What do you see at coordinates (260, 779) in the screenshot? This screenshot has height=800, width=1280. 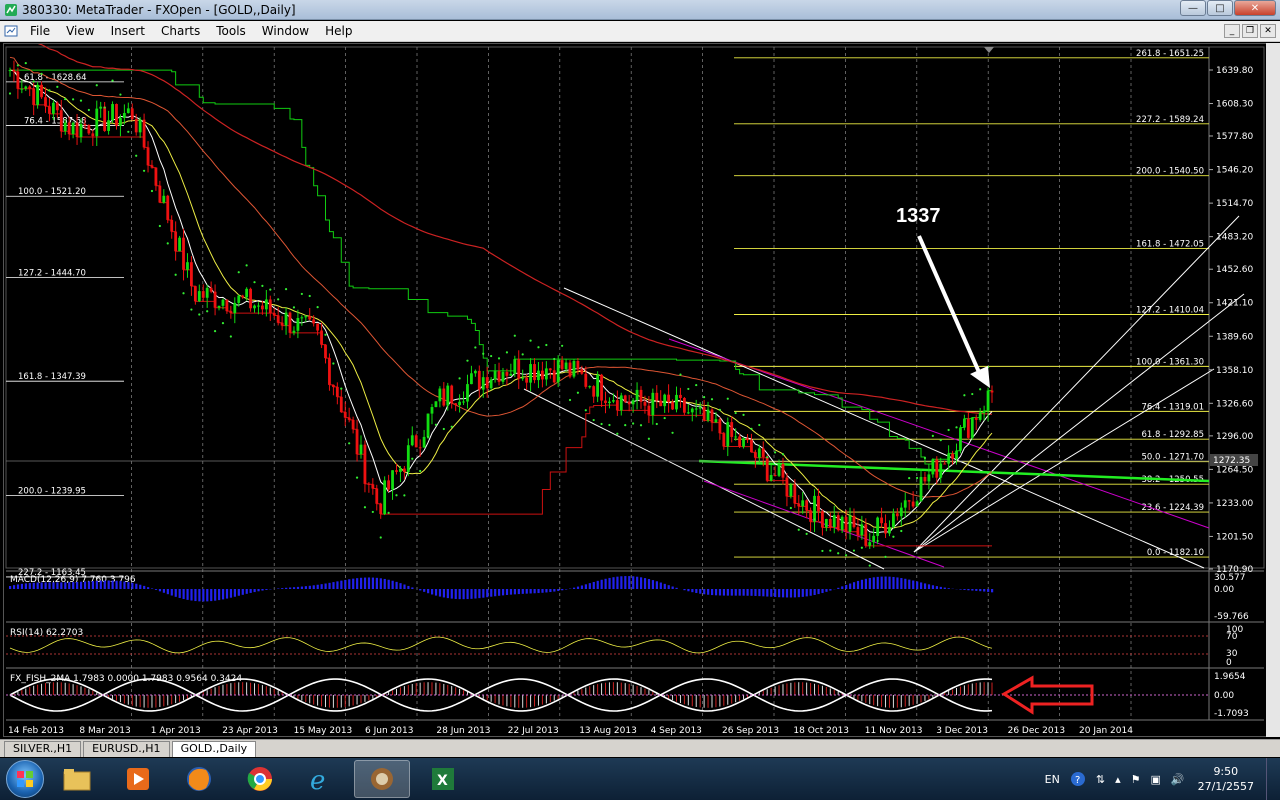 I see `taskbar-chrome` at bounding box center [260, 779].